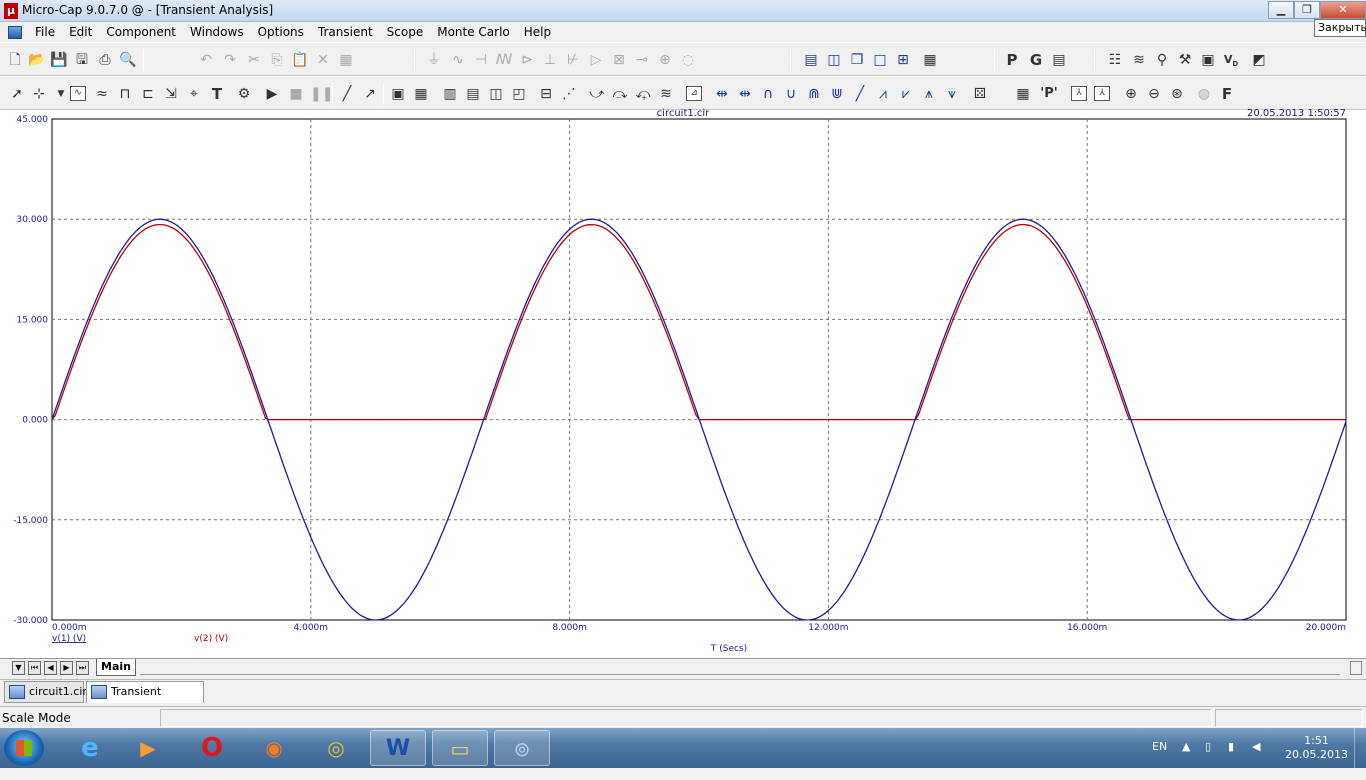  What do you see at coordinates (45, 32) in the screenshot?
I see `menu-file: File` at bounding box center [45, 32].